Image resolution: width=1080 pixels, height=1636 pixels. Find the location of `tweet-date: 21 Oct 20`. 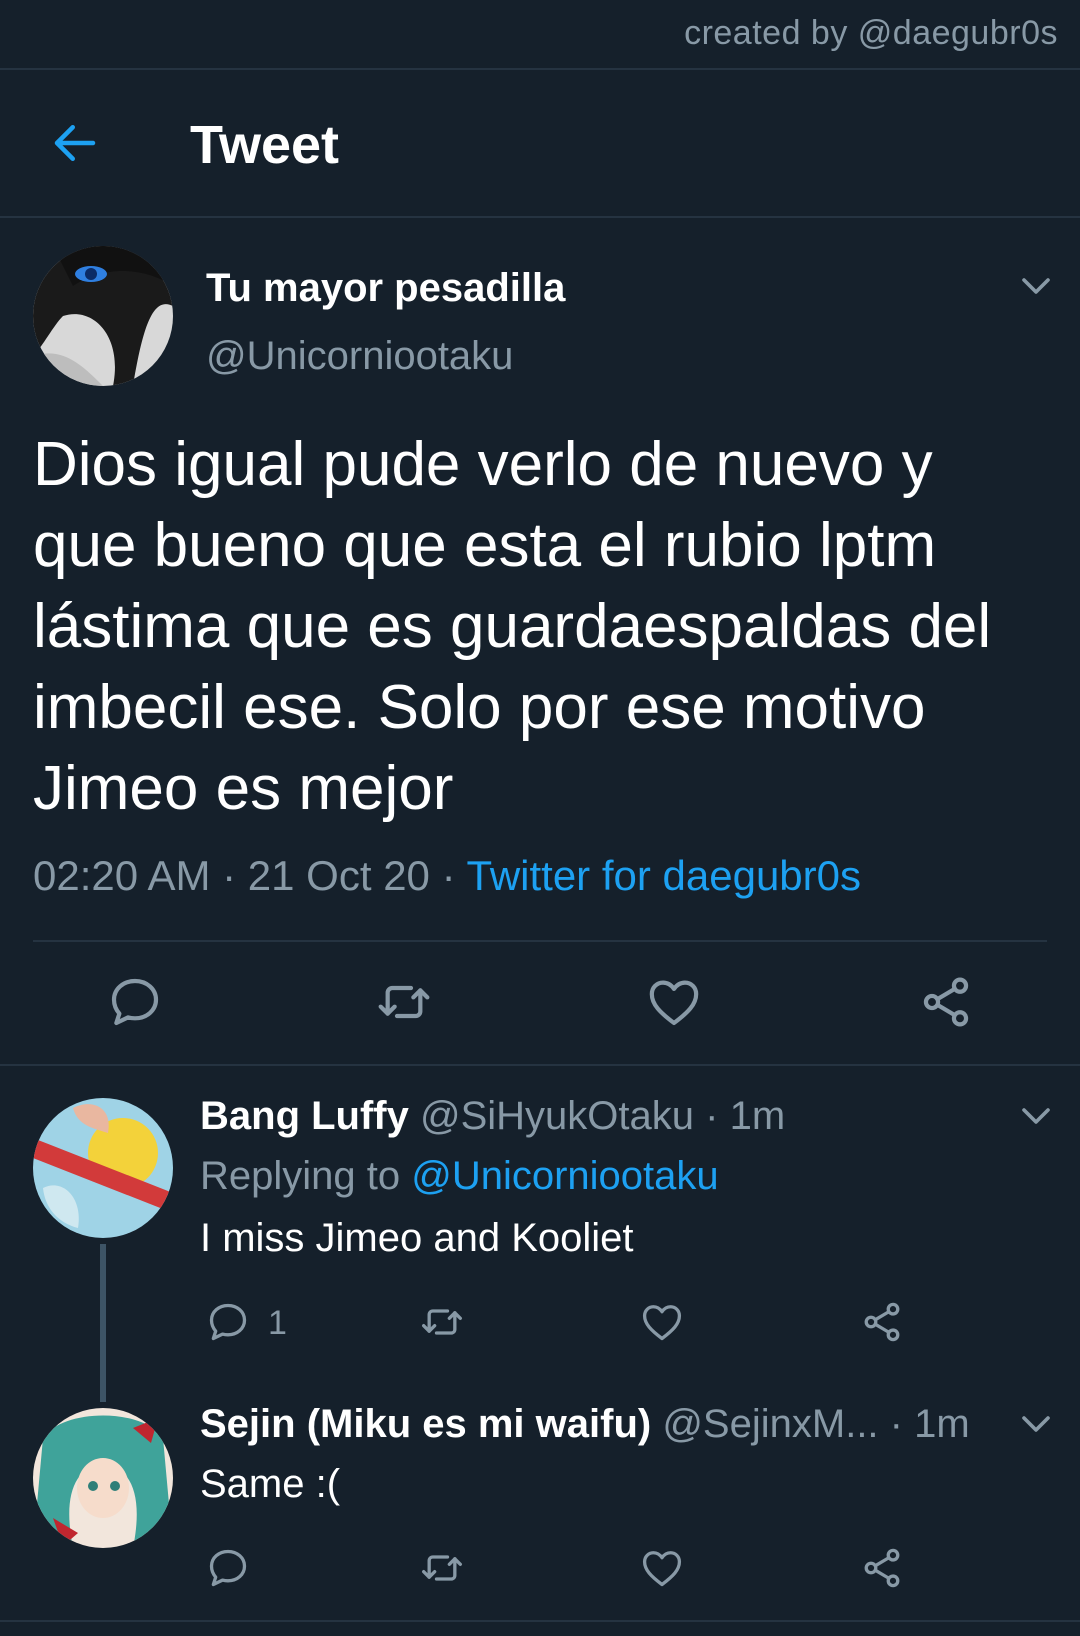

tweet-date: 21 Oct 20 is located at coordinates (338, 875).